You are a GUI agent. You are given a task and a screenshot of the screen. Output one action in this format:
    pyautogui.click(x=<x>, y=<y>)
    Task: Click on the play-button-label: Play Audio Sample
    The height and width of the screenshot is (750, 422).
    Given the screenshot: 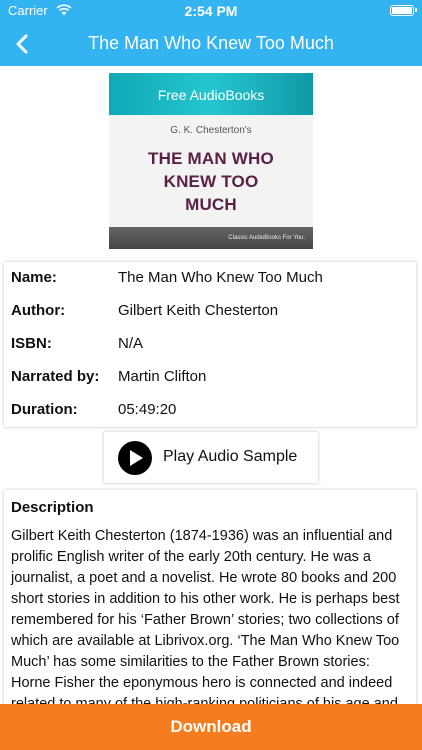 What is the action you would take?
    pyautogui.click(x=230, y=456)
    